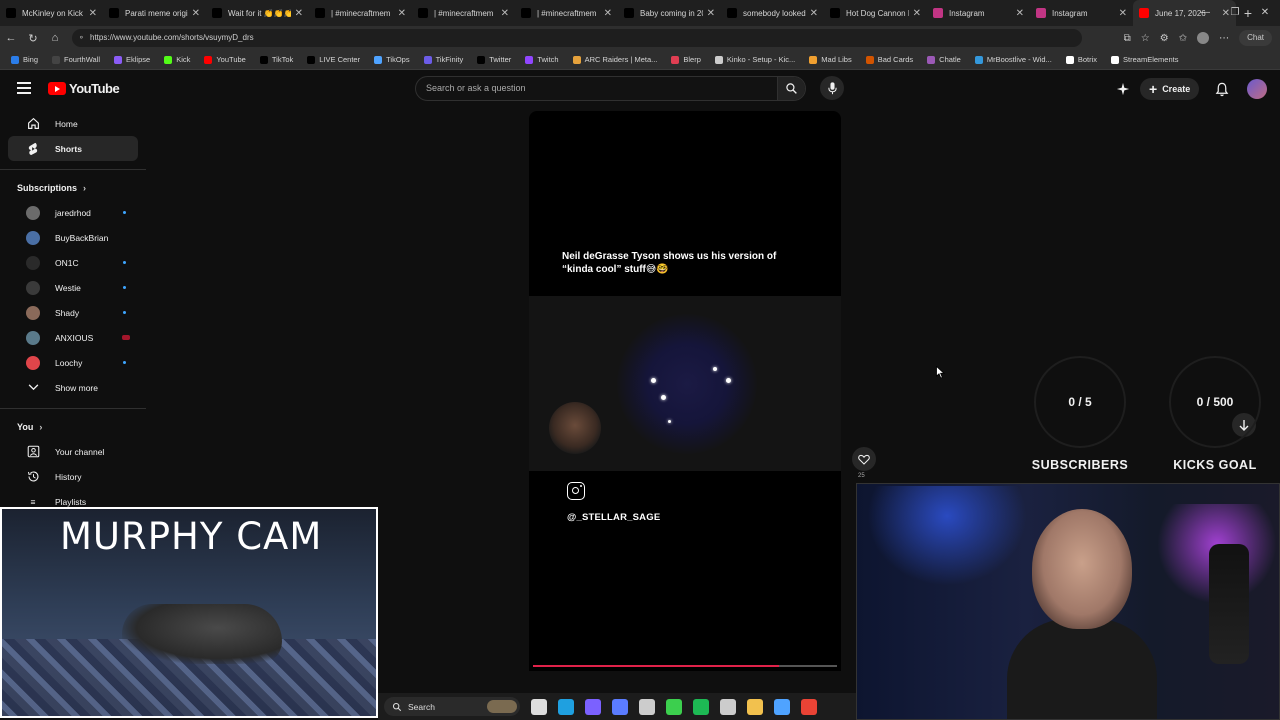 The width and height of the screenshot is (1280, 720). Describe the element at coordinates (1203, 38) in the screenshot. I see `profile-avatar` at that location.